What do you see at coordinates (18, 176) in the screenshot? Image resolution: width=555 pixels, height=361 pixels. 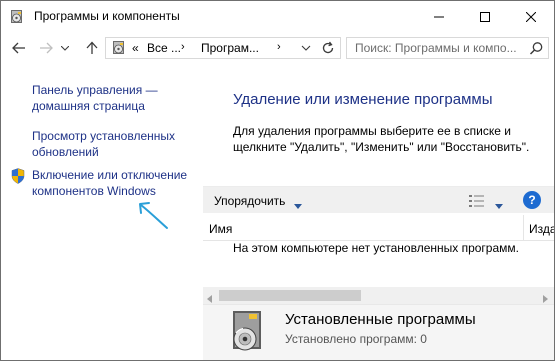 I see `shield-icon` at bounding box center [18, 176].